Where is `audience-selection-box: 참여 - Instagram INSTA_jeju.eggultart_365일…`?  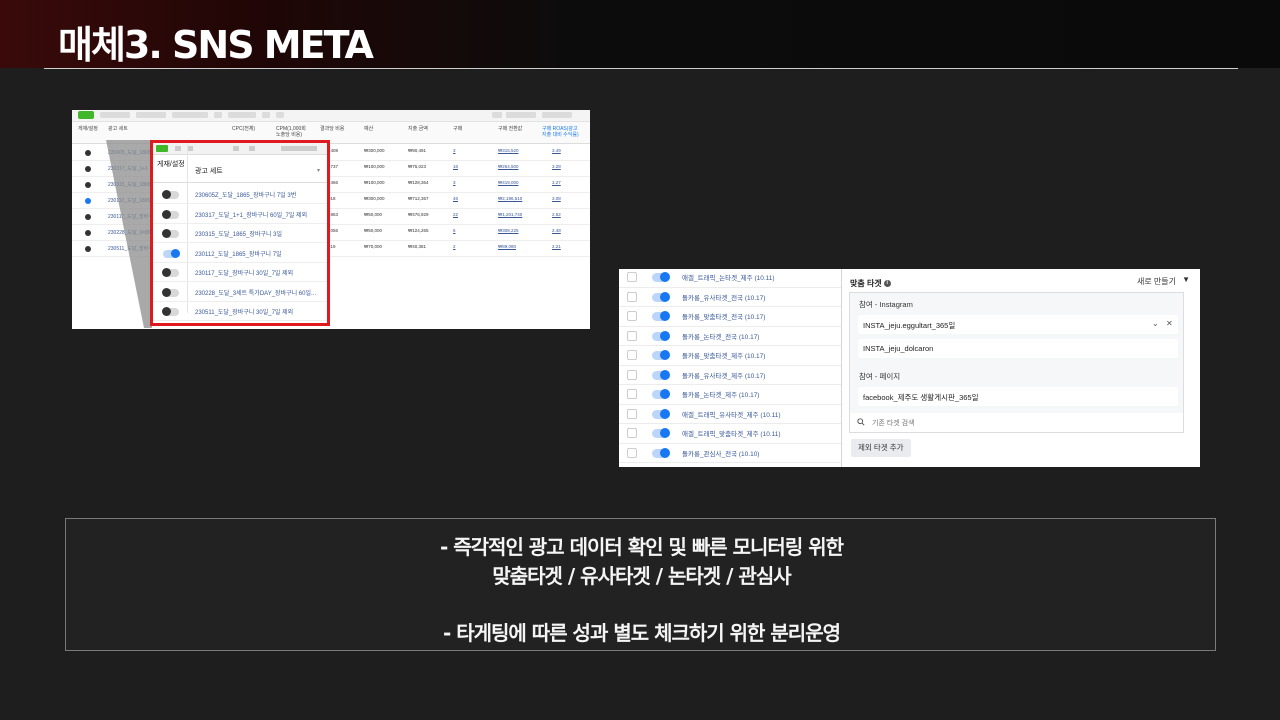 audience-selection-box: 참여 - Instagram INSTA_jeju.eggultart_365일… is located at coordinates (1016, 362).